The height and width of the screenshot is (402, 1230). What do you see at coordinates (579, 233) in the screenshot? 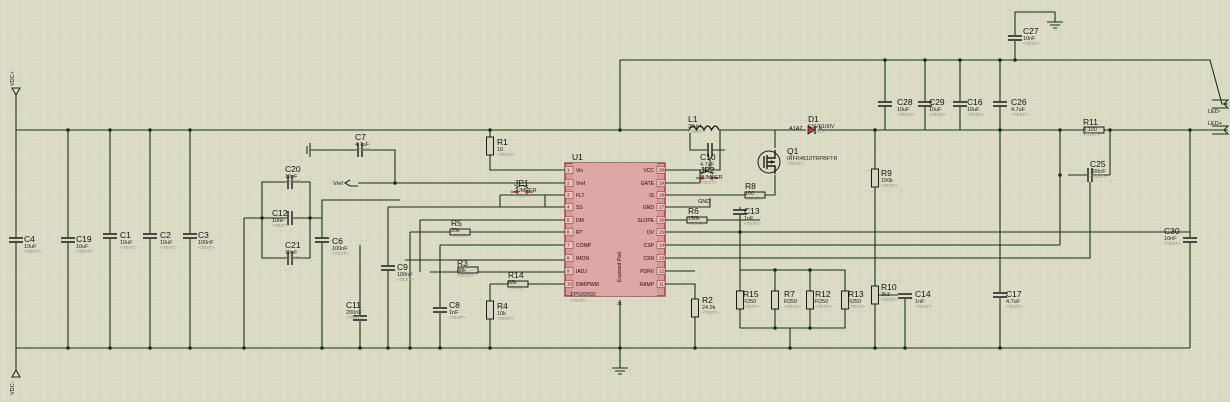
I see `ic-pin-name: RT` at bounding box center [579, 233].